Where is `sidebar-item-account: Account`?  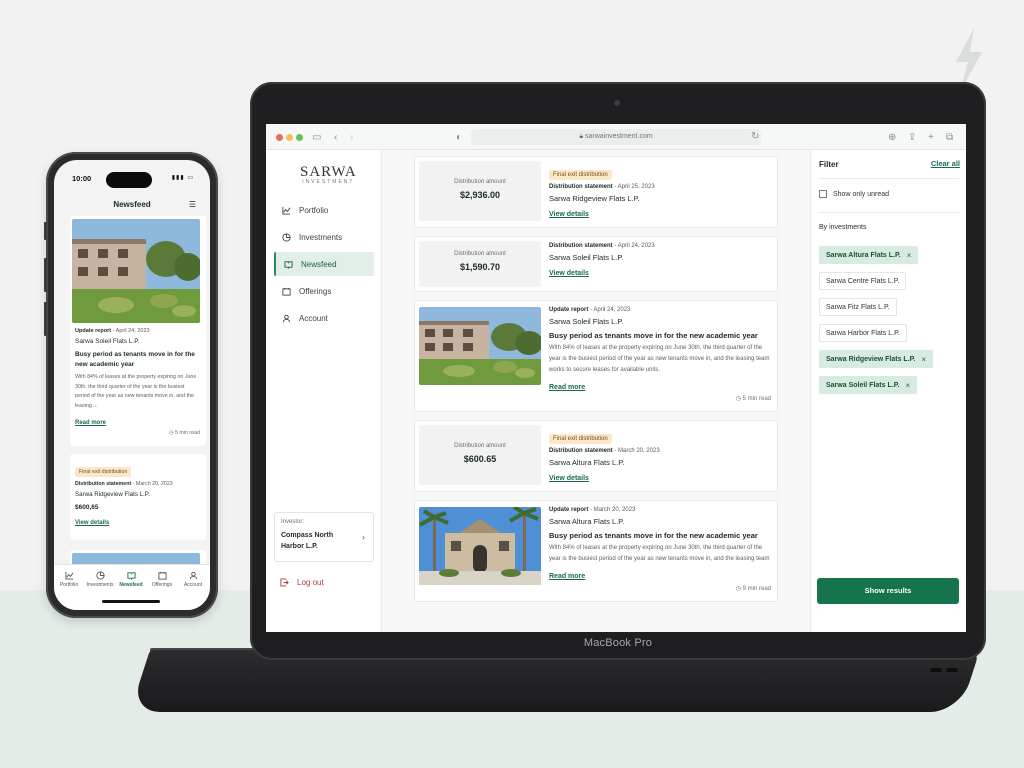 sidebar-item-account: Account is located at coordinates (324, 318).